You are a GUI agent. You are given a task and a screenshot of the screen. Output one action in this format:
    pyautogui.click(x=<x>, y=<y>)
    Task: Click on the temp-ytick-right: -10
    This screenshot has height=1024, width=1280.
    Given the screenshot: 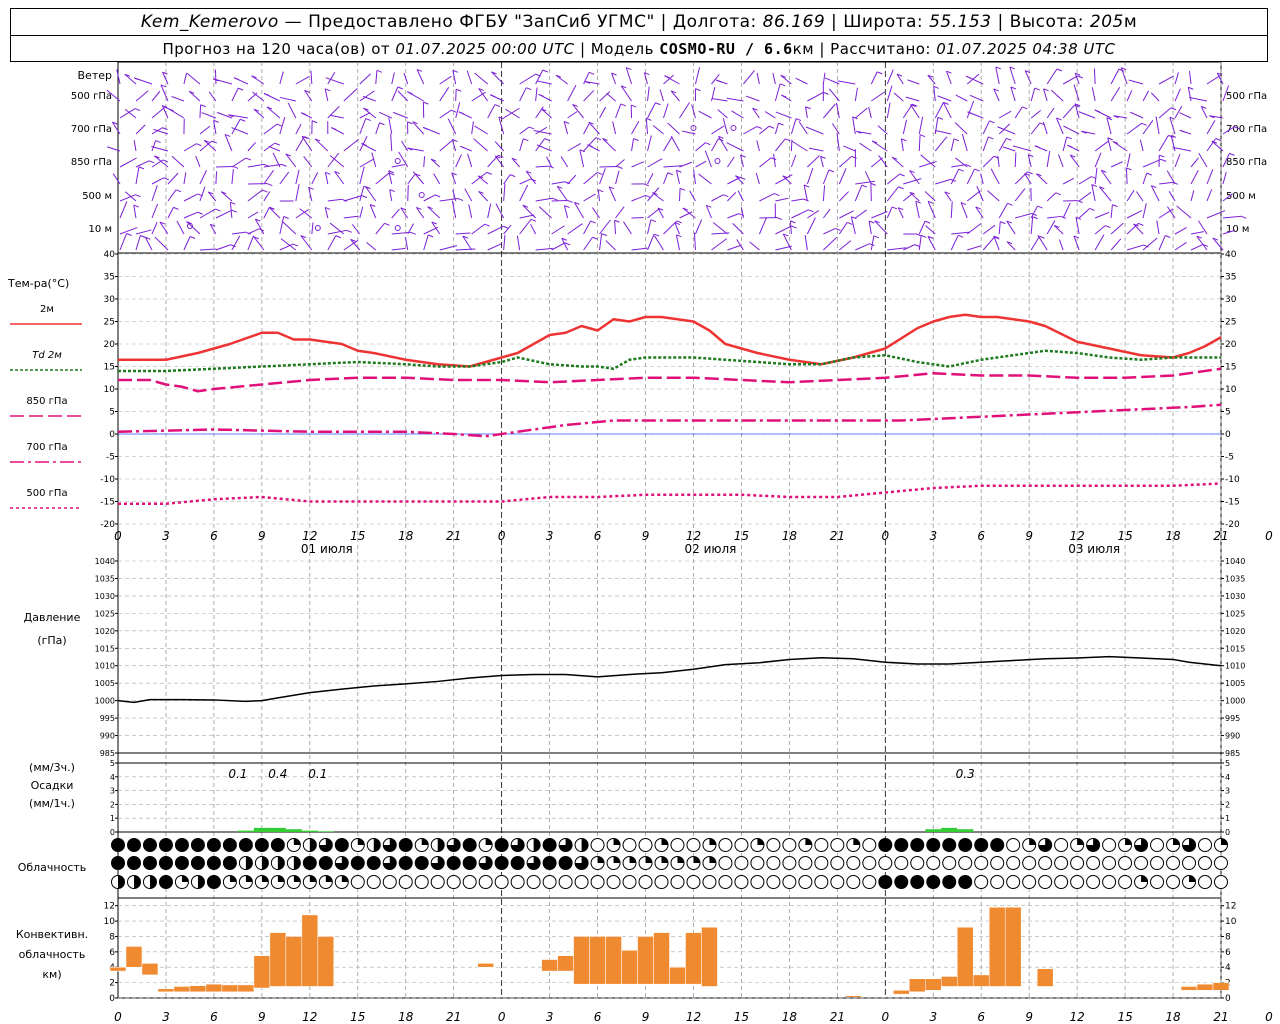 What is the action you would take?
    pyautogui.click(x=1232, y=480)
    